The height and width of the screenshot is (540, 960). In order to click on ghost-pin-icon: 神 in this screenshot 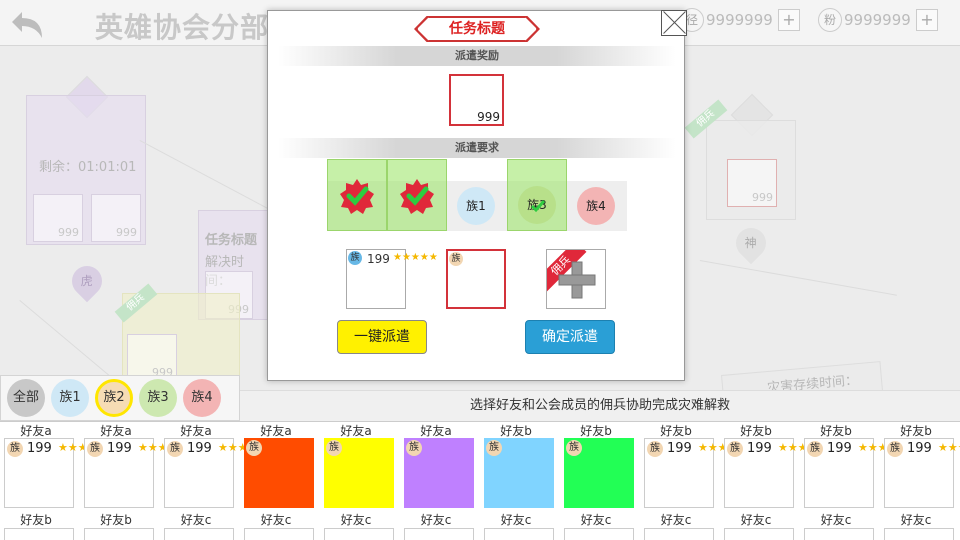, I will do `click(751, 243)`.